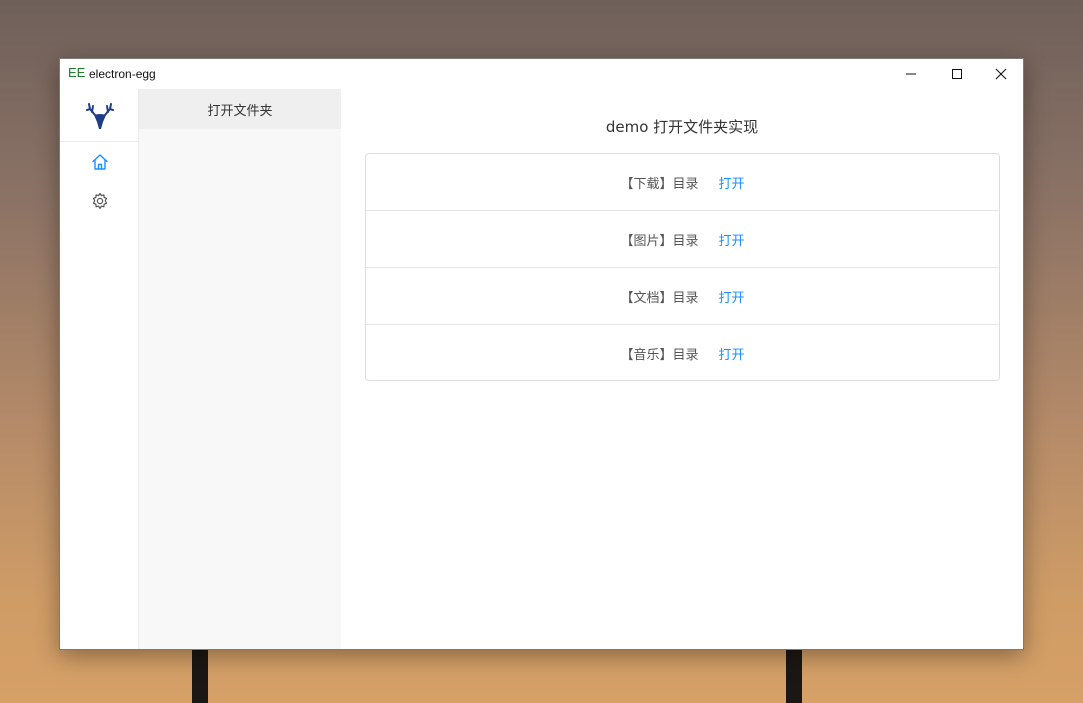 This screenshot has width=1083, height=703. What do you see at coordinates (794, 675) in the screenshot?
I see `background-post-right` at bounding box center [794, 675].